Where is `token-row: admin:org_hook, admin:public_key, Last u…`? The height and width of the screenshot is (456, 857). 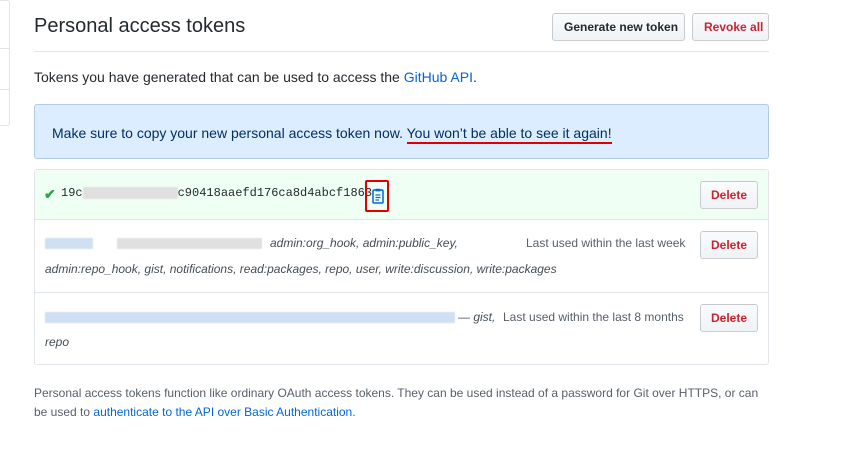 token-row: admin:org_hook, admin:public_key, Last u… is located at coordinates (401, 256).